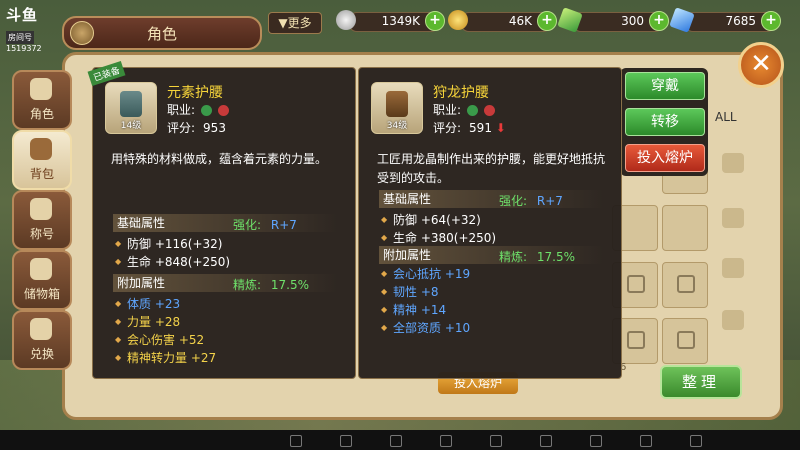  What do you see at coordinates (733, 268) in the screenshot?
I see `accessory-filter-icon` at bounding box center [733, 268].